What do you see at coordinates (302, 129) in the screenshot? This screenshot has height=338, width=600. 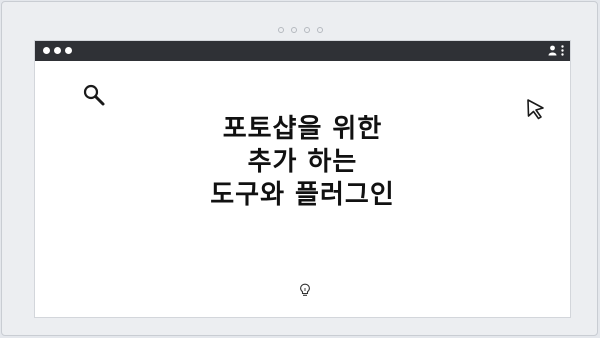 I see `headline-line-1: 포토샵을 위한` at bounding box center [302, 129].